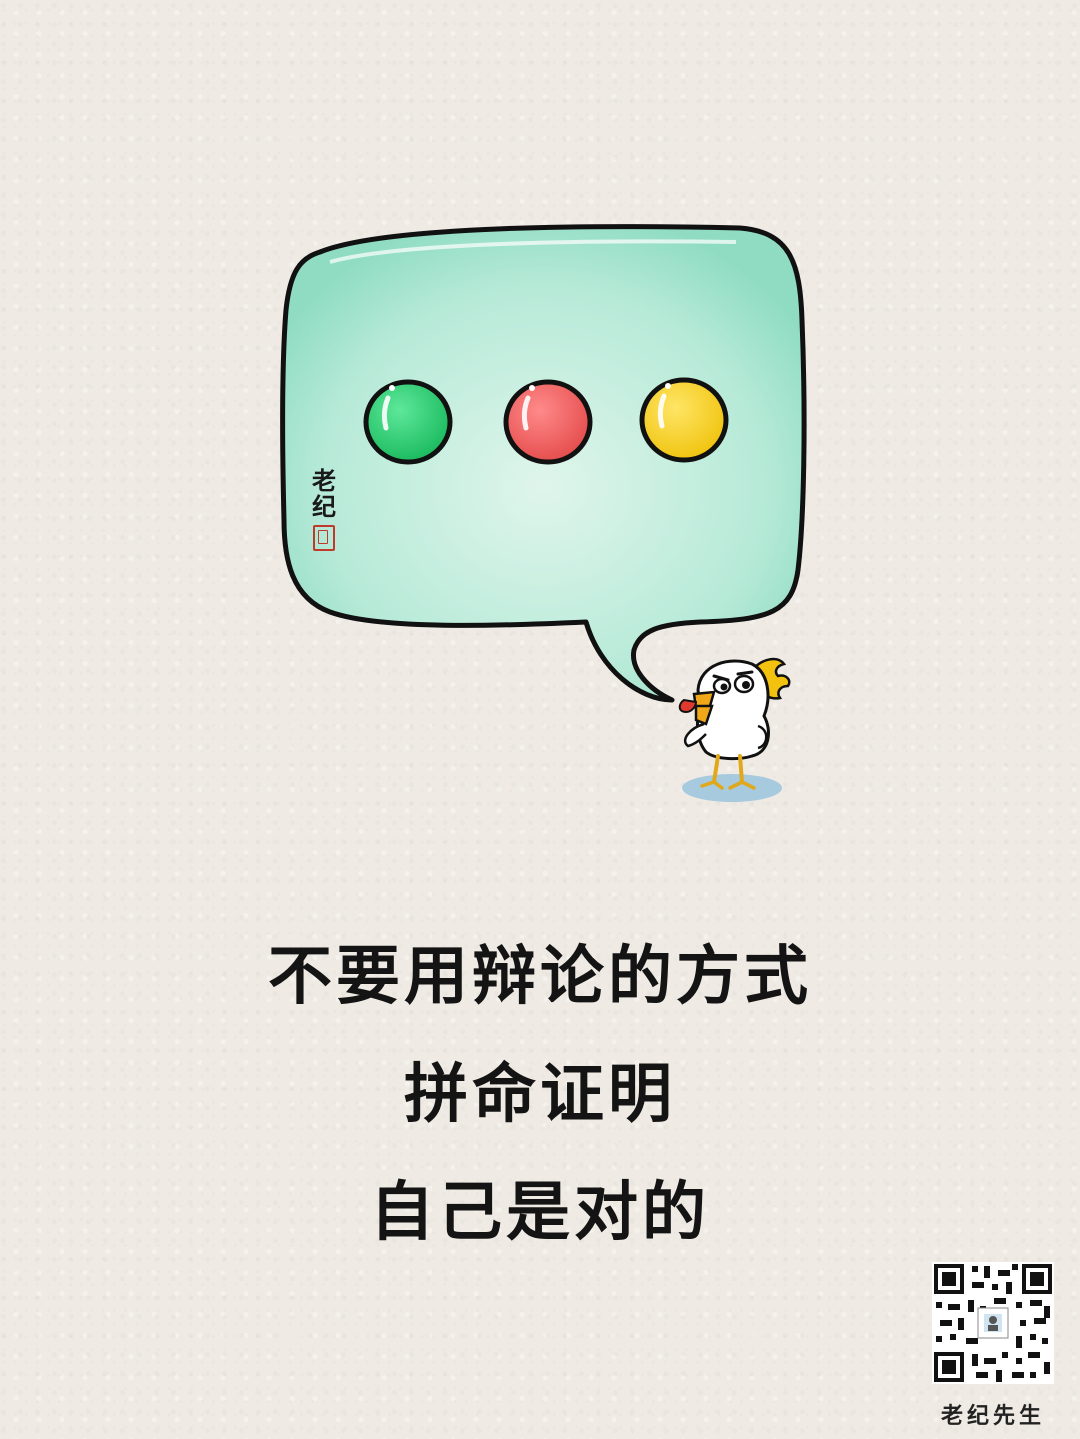 Image resolution: width=1080 pixels, height=1439 pixels. Describe the element at coordinates (324, 480) in the screenshot. I see `signature-char: 老` at that location.